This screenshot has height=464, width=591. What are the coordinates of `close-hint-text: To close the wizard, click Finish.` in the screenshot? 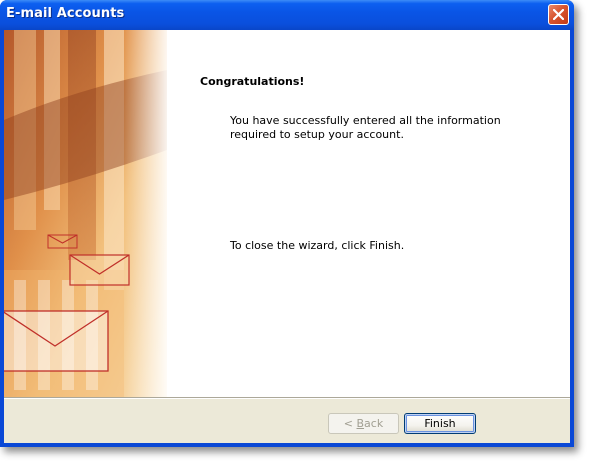 It's located at (317, 245).